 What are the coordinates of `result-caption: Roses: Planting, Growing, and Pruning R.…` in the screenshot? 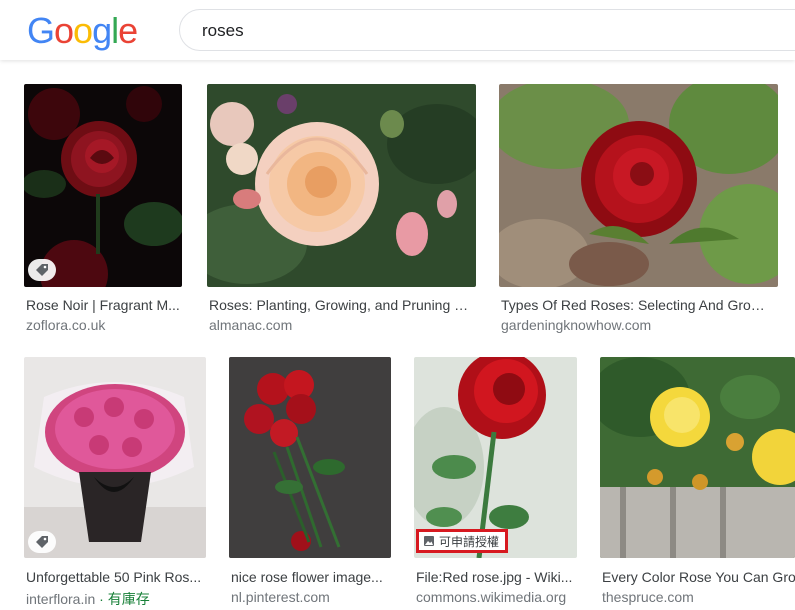 It's located at (341, 305).